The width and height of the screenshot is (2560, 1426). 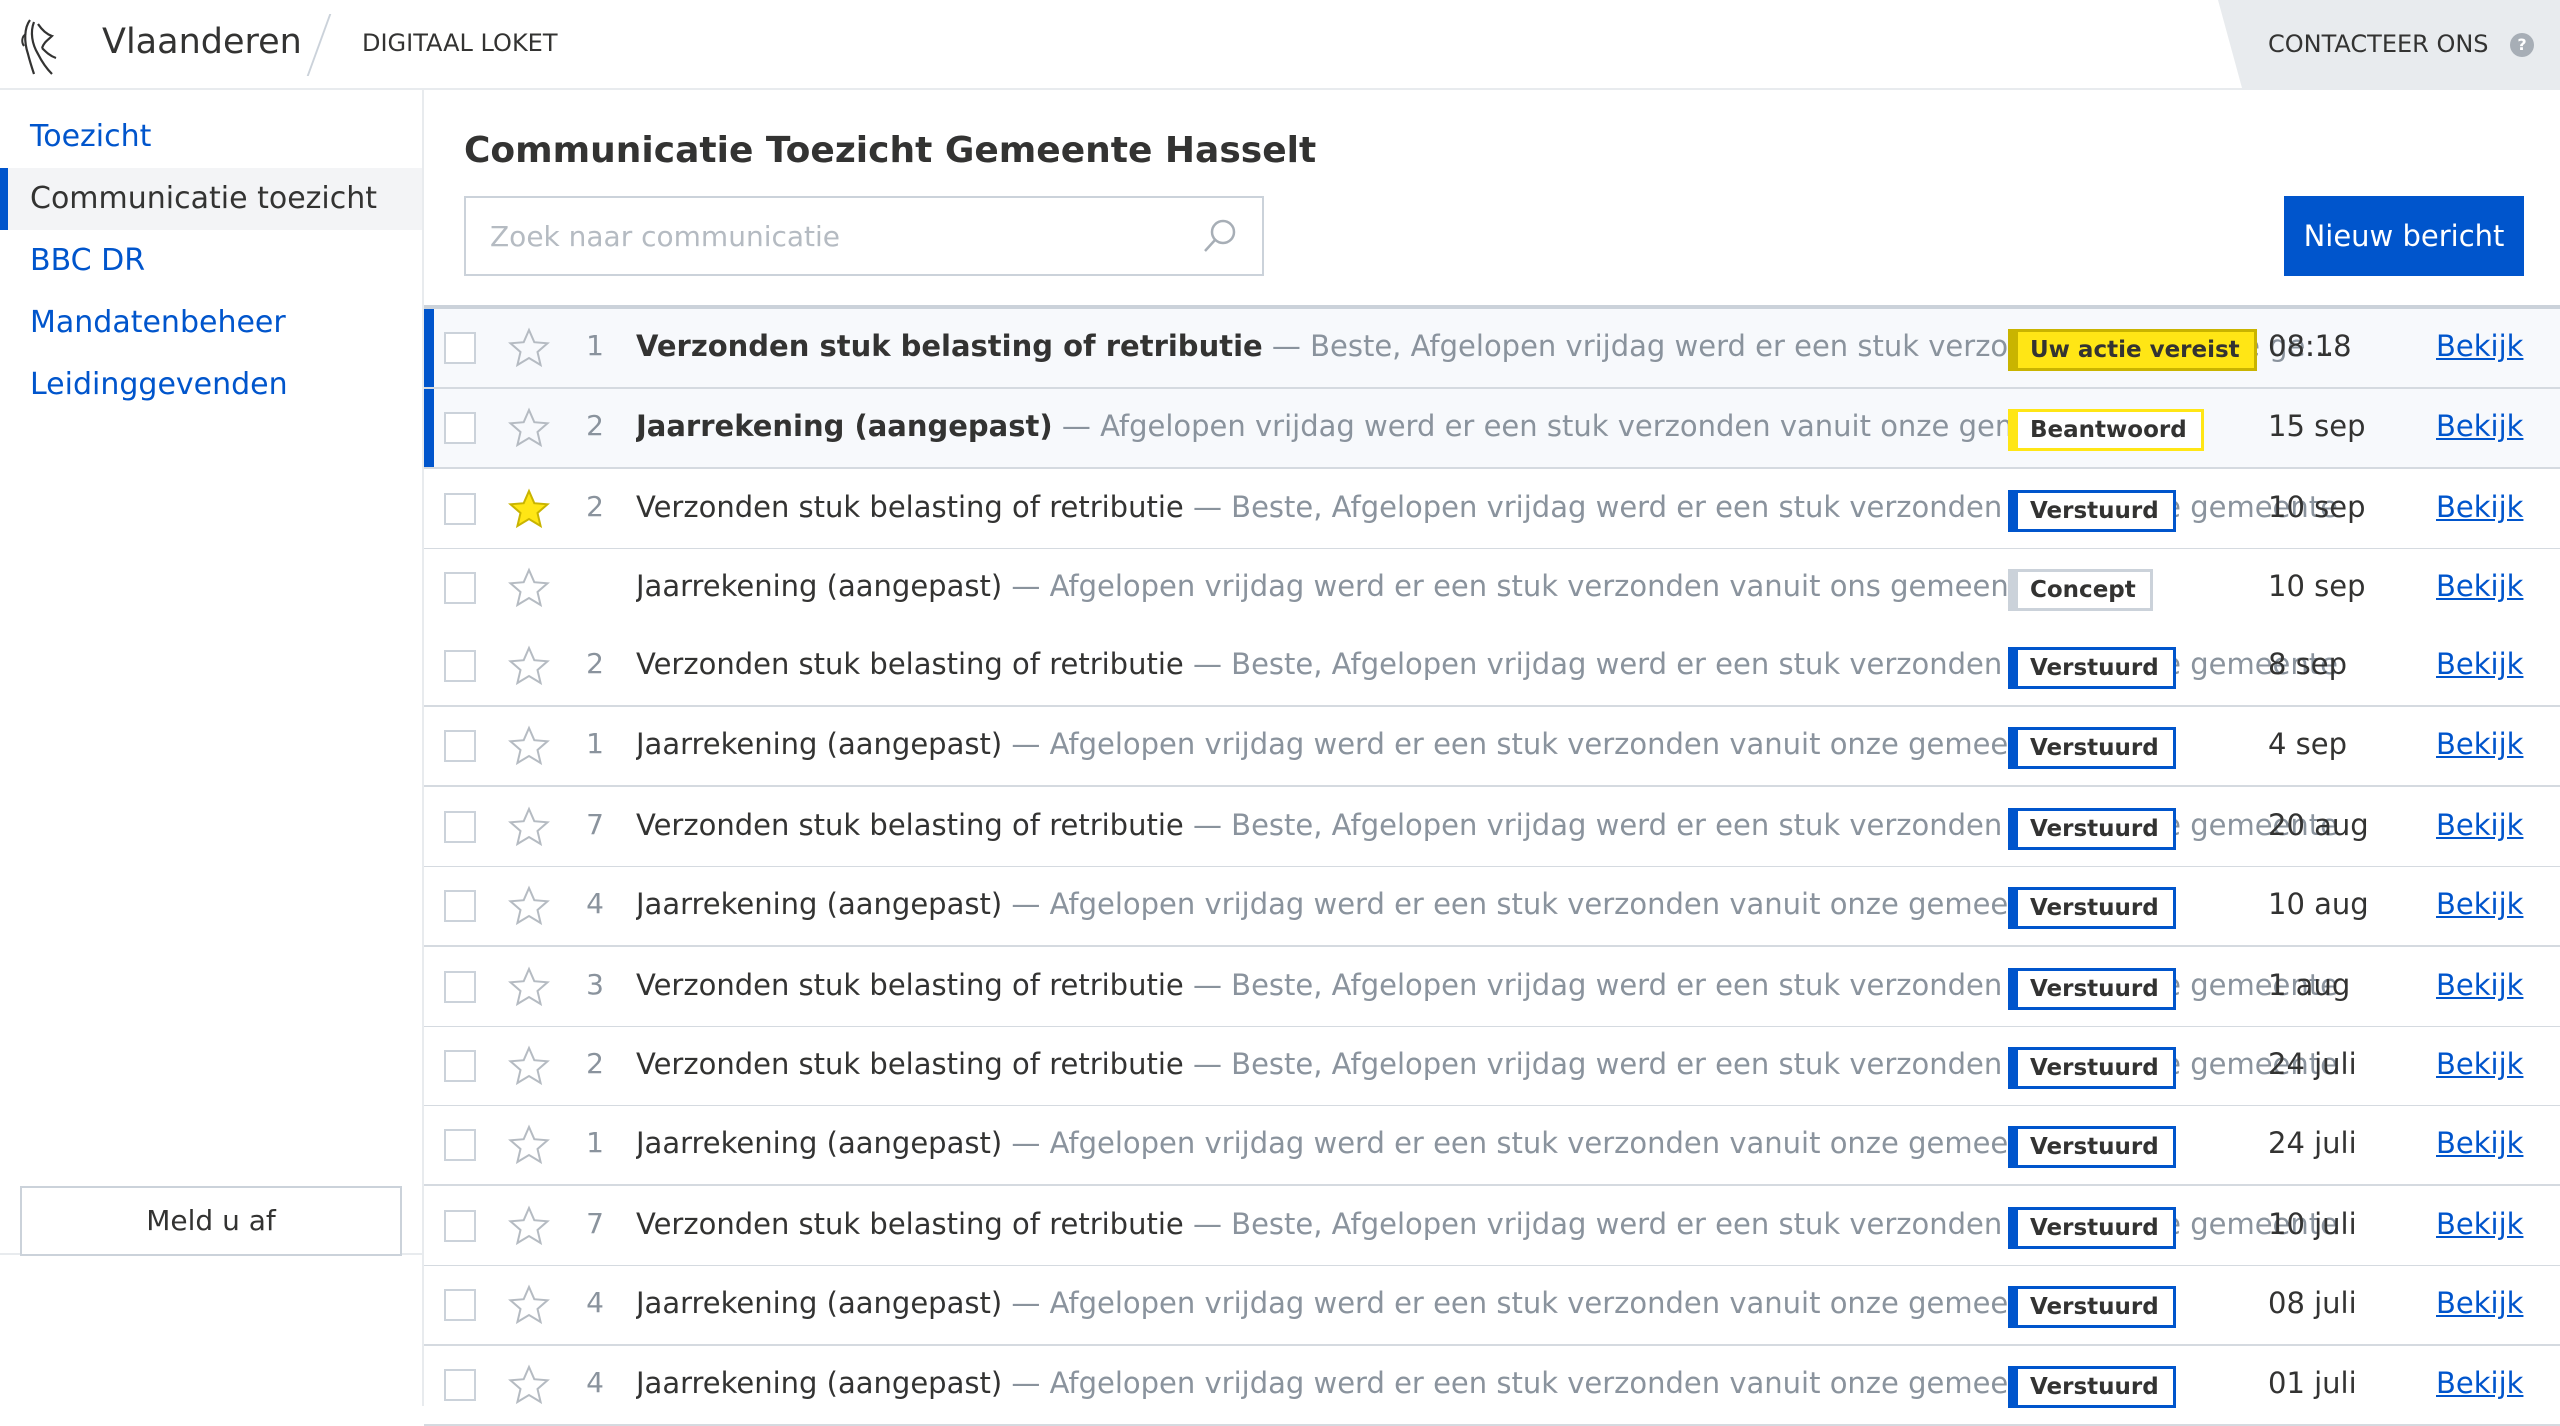 I want to click on message-date: 08:18, so click(x=2310, y=346).